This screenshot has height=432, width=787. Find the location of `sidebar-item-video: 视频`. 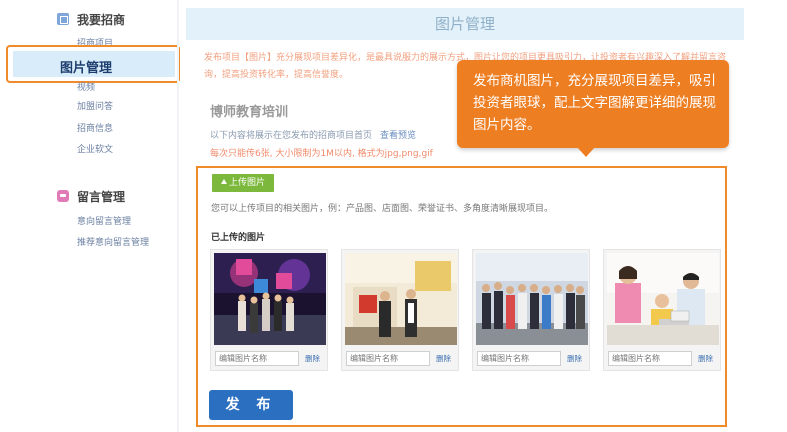

sidebar-item-video: 视频 is located at coordinates (86, 86).